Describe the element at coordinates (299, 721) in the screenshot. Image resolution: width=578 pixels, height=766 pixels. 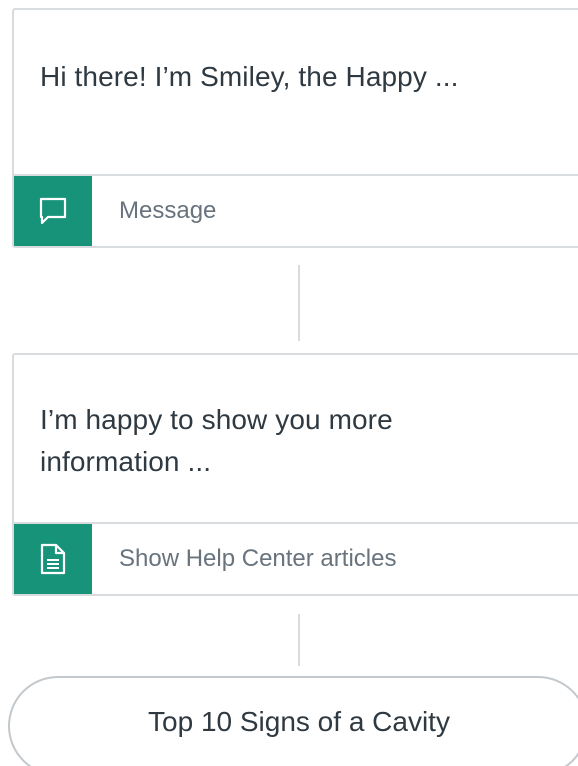
I see `article-title: Top 10 Signs of a Cavity` at that location.